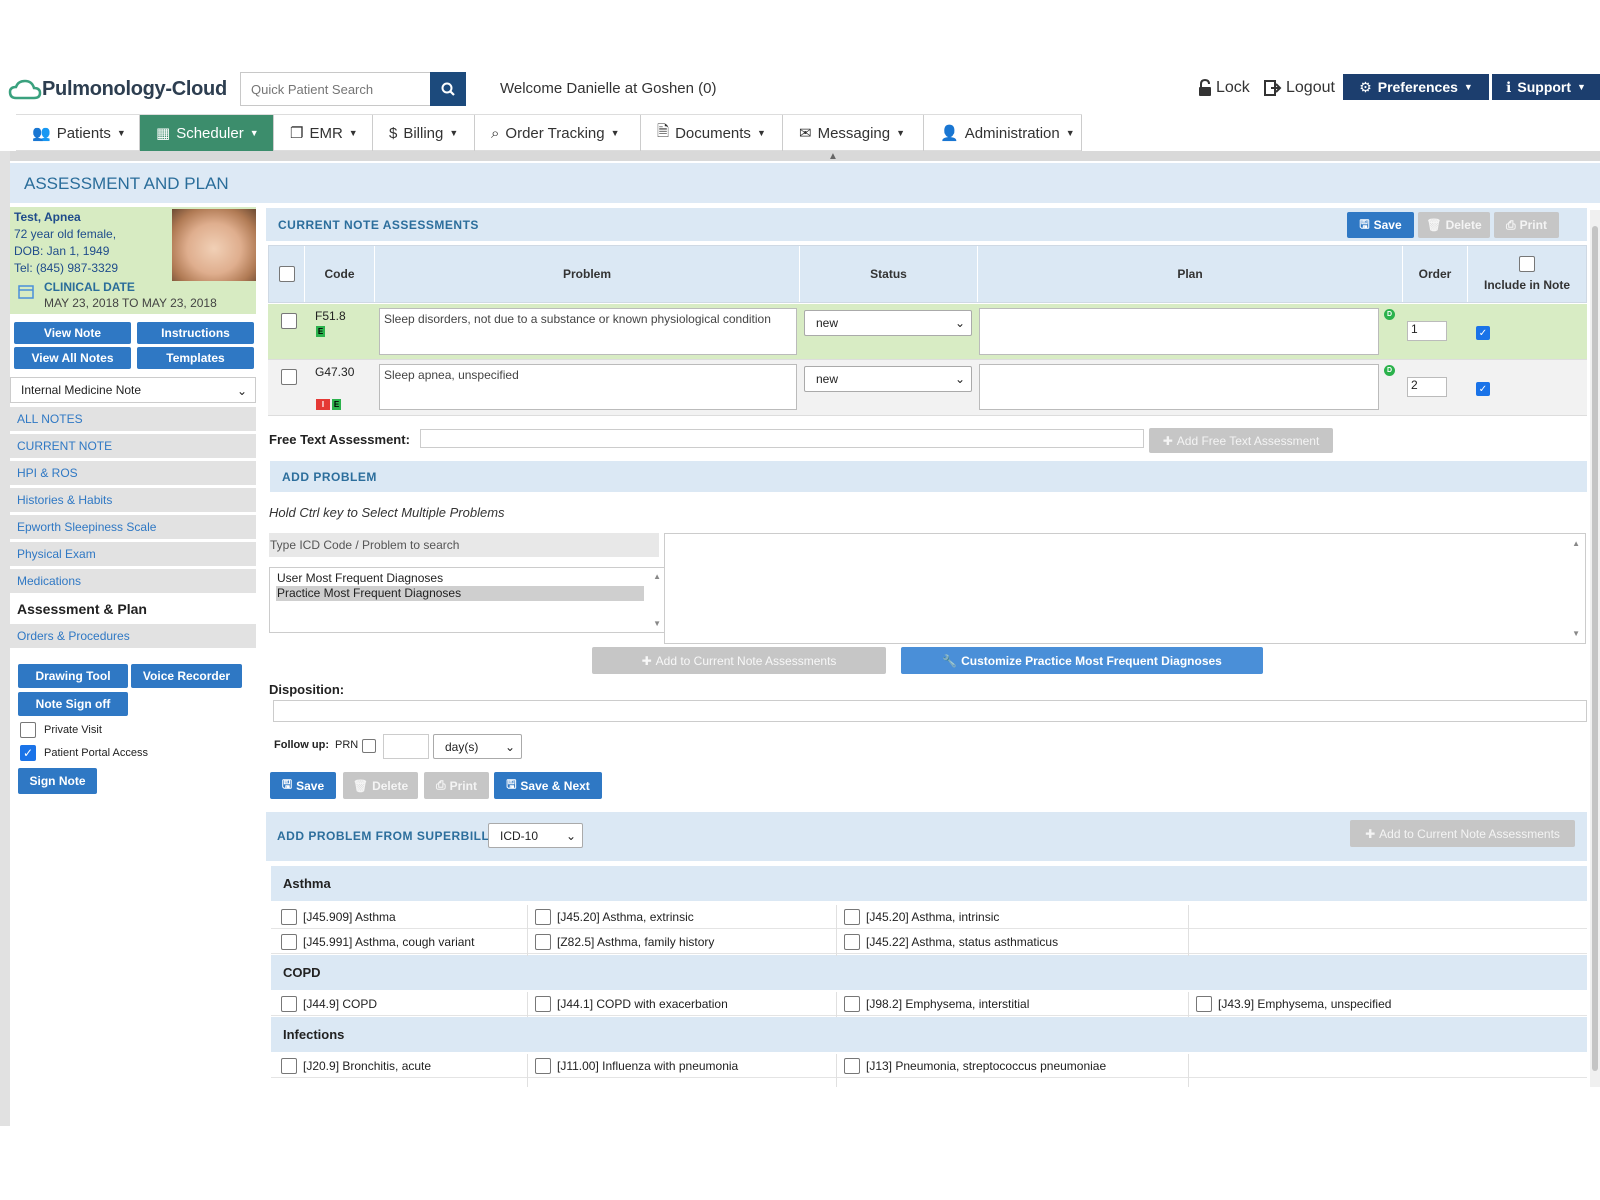 This screenshot has width=1600, height=1200. I want to click on bottom-save-button: 🖫 Save, so click(303, 785).